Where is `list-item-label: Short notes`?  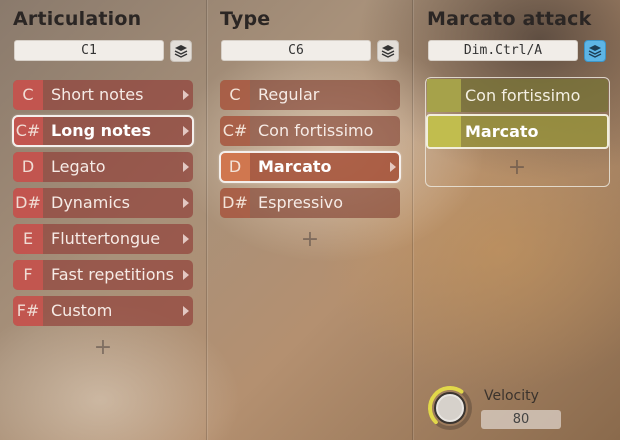 list-item-label: Short notes is located at coordinates (97, 94).